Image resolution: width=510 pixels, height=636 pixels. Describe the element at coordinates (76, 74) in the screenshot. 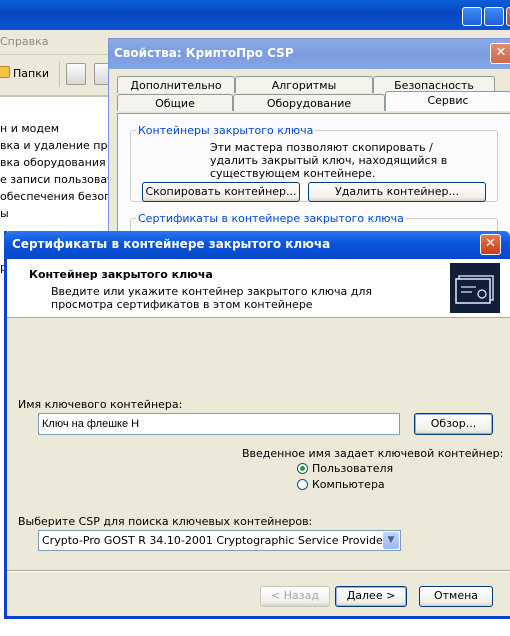

I see `move-to-icon` at that location.